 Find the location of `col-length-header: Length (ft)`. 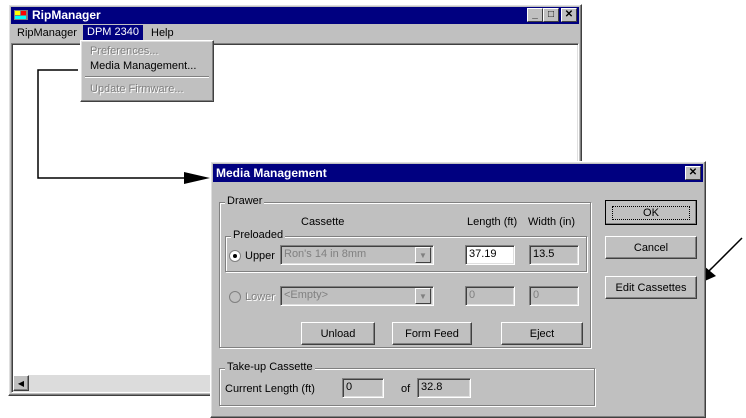

col-length-header: Length (ft) is located at coordinates (492, 222).